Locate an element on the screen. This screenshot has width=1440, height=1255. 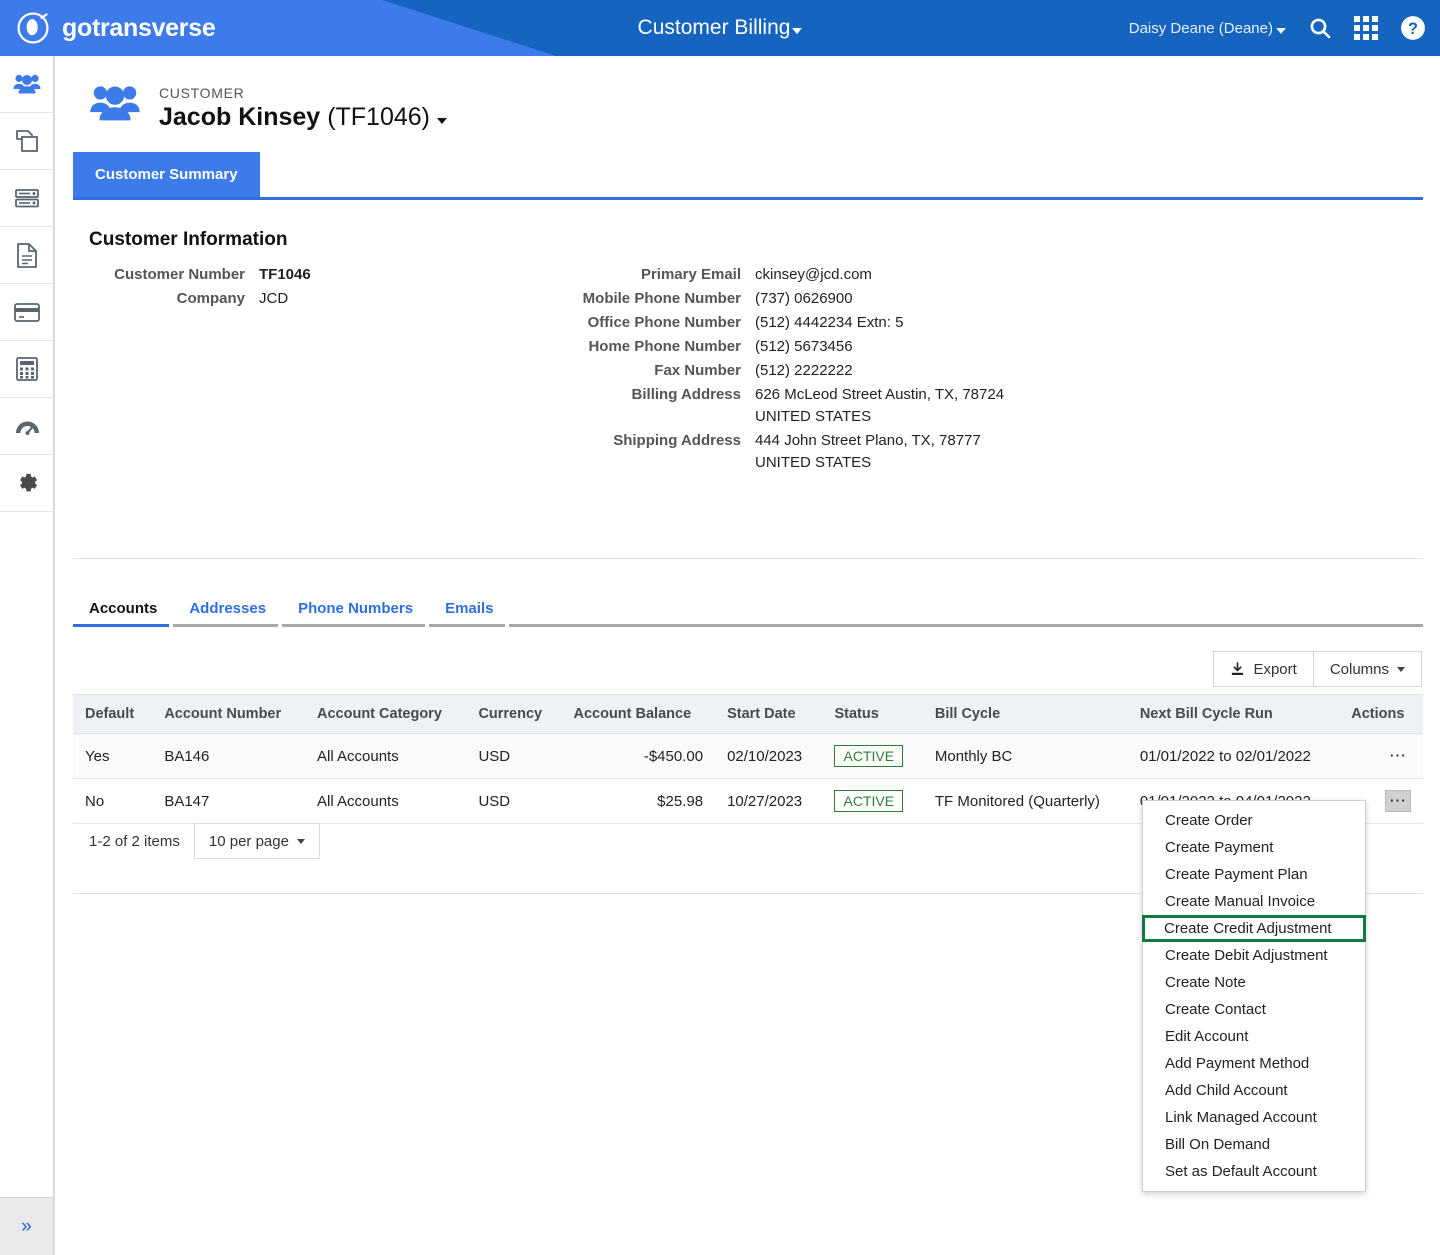
tab-accounts: Accounts is located at coordinates (123, 613).